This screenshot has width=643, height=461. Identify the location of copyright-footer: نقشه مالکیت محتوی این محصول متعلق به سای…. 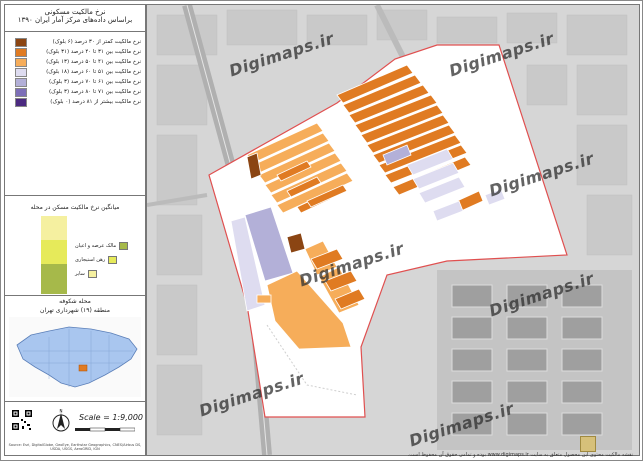
(520, 455).